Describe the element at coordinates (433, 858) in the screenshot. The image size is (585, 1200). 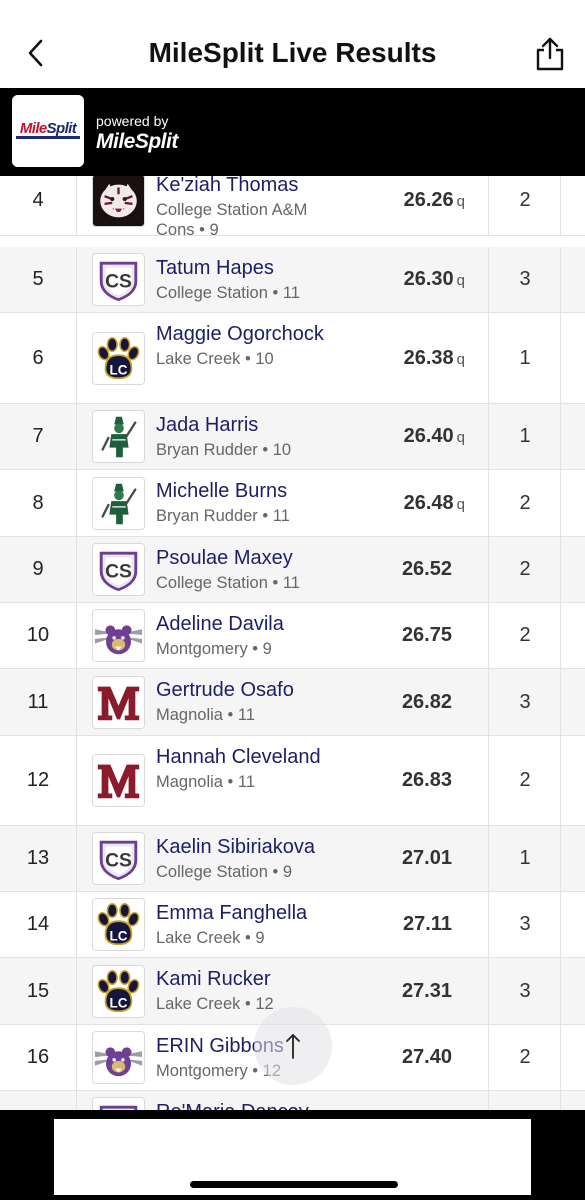
I see `mark-cell: 27.01` at that location.